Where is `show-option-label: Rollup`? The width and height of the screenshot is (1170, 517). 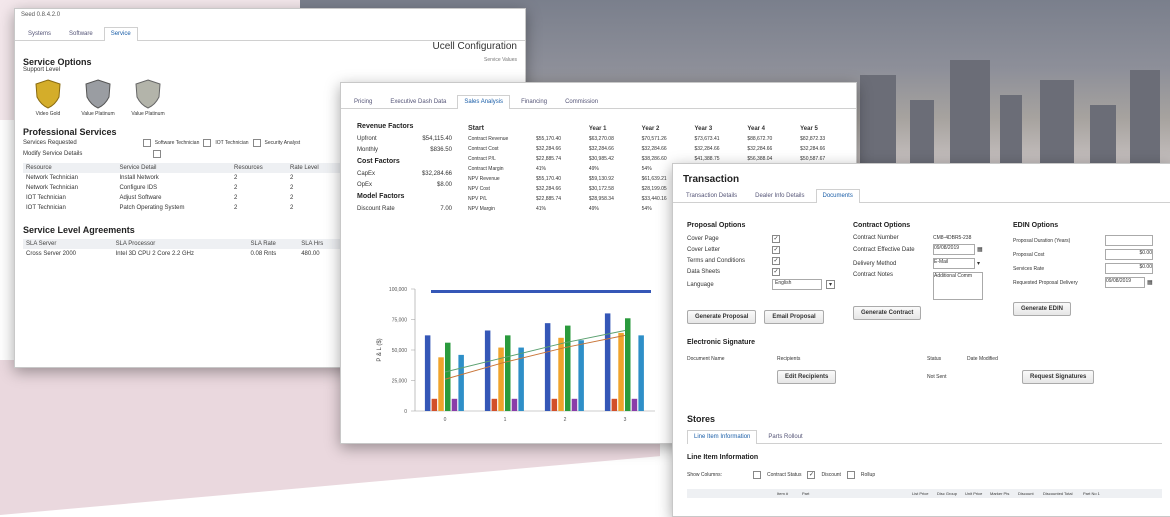
show-option-label: Rollup is located at coordinates (868, 475).